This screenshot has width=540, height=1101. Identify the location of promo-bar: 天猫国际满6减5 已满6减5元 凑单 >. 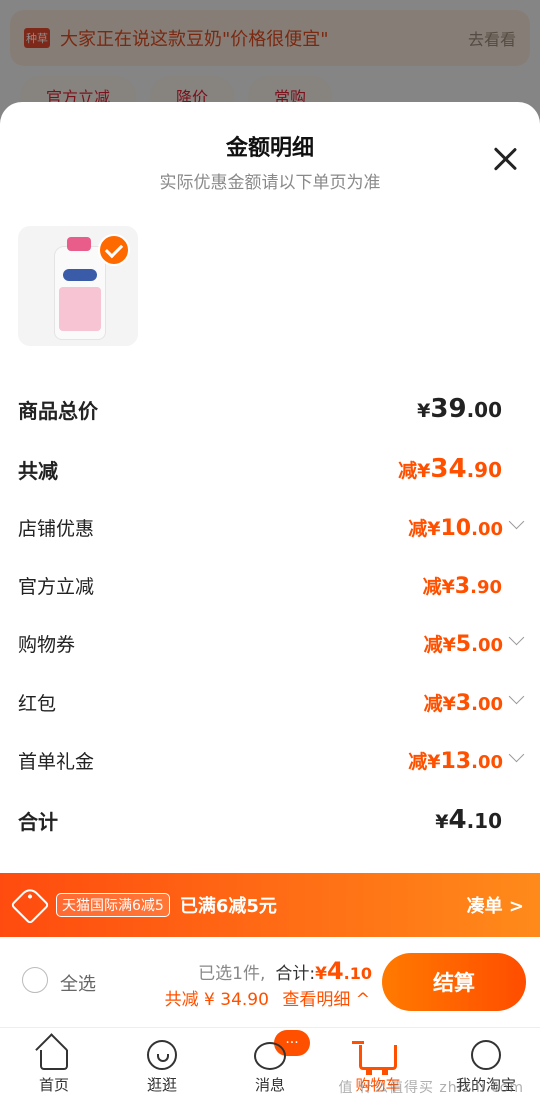
(270, 905).